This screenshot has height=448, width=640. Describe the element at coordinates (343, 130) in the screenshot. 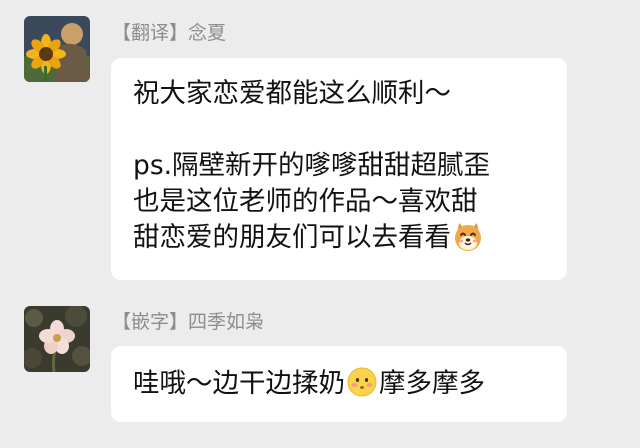

I see `message-text-line` at that location.